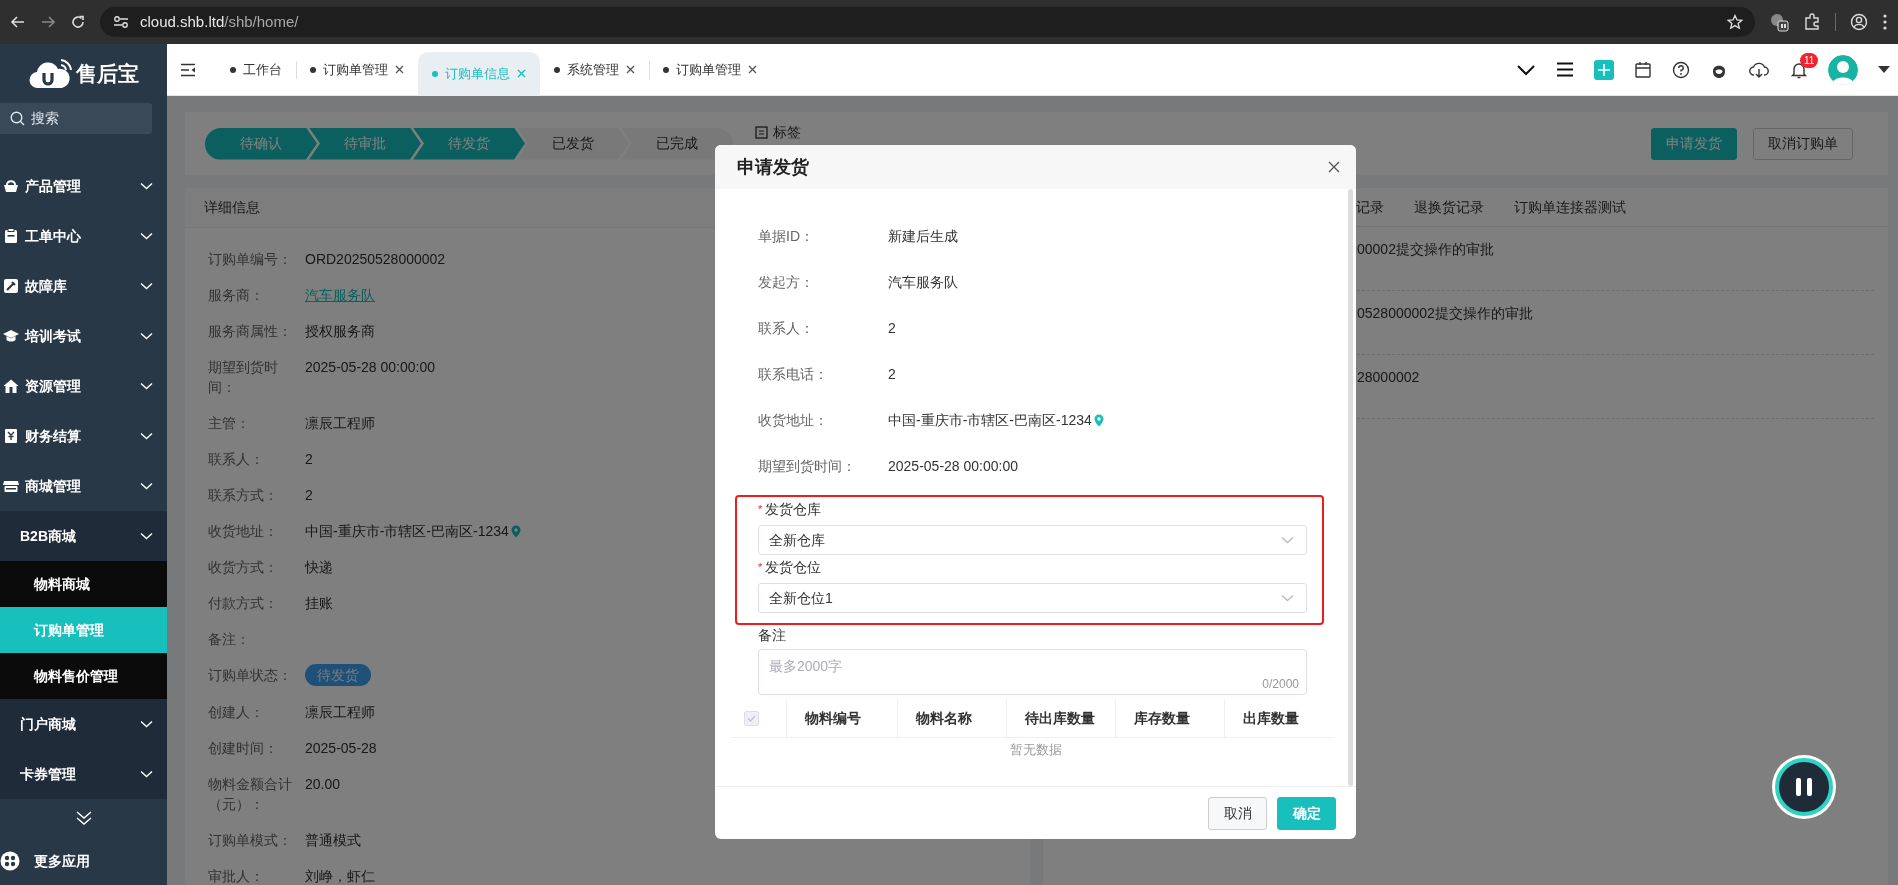 The width and height of the screenshot is (1898, 885). I want to click on card-title: 详细信息, so click(232, 207).